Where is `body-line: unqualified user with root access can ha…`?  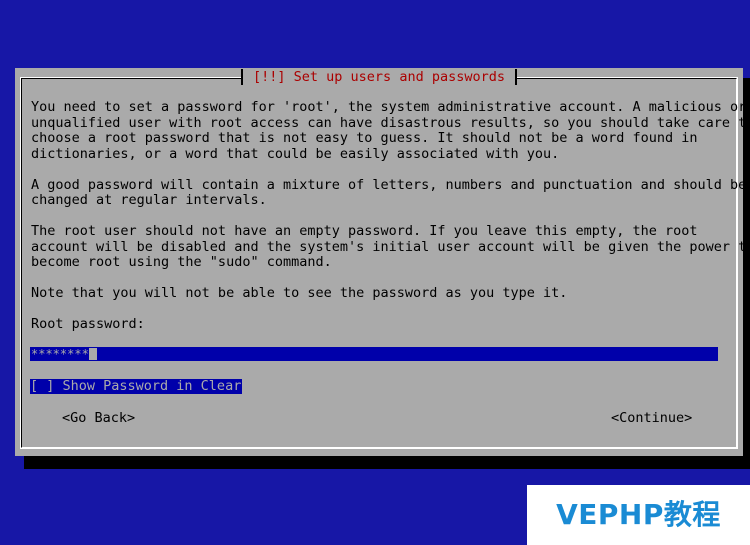
body-line: unqualified user with root access can ha… is located at coordinates (390, 122).